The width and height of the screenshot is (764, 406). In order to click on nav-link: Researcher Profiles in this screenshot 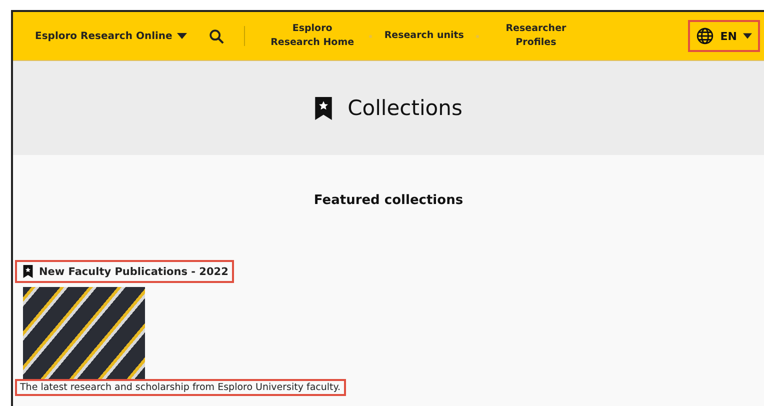, I will do `click(535, 36)`.